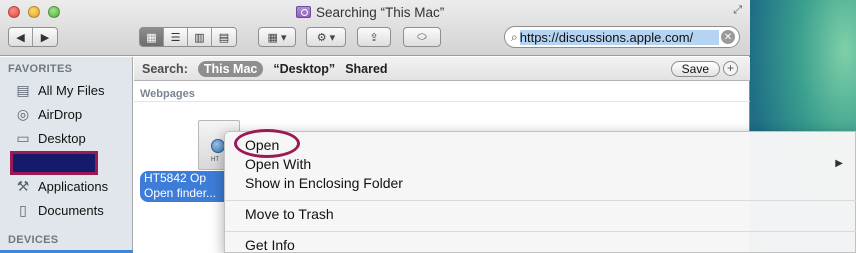 Image resolution: width=856 pixels, height=253 pixels. I want to click on cover-flow-view-button: ▤, so click(224, 37).